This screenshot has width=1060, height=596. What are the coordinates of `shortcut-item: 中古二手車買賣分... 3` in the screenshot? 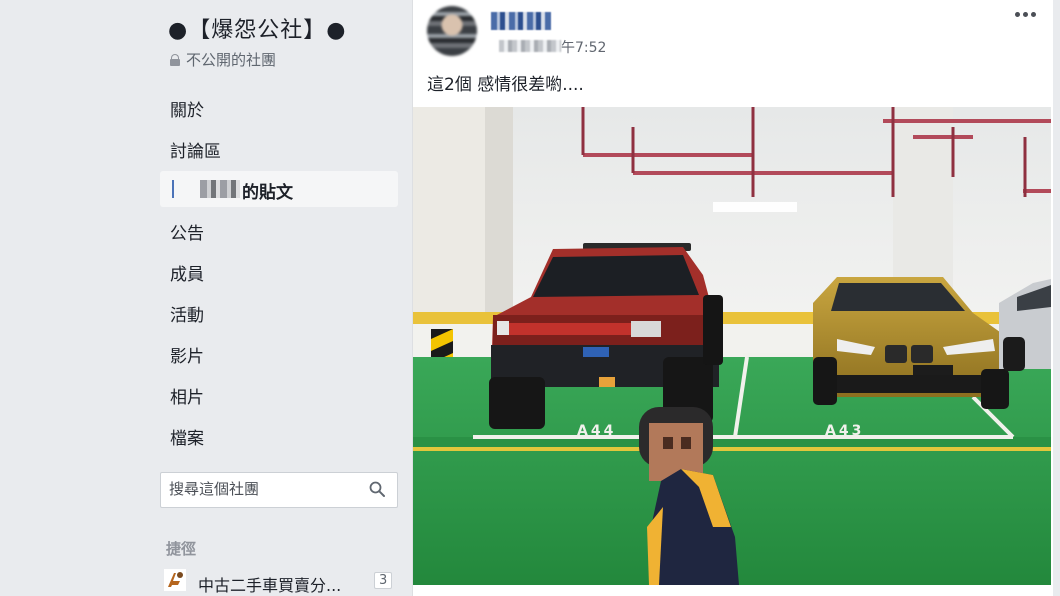 It's located at (282, 581).